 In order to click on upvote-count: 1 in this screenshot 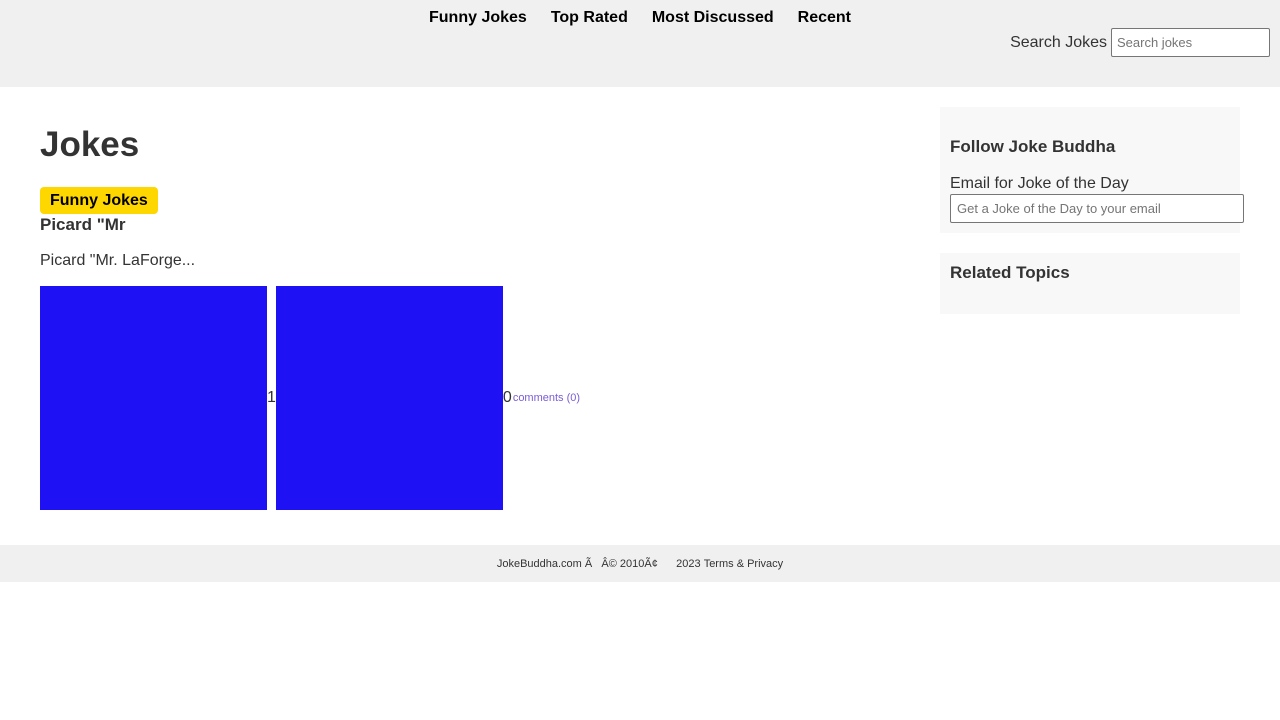, I will do `click(271, 397)`.